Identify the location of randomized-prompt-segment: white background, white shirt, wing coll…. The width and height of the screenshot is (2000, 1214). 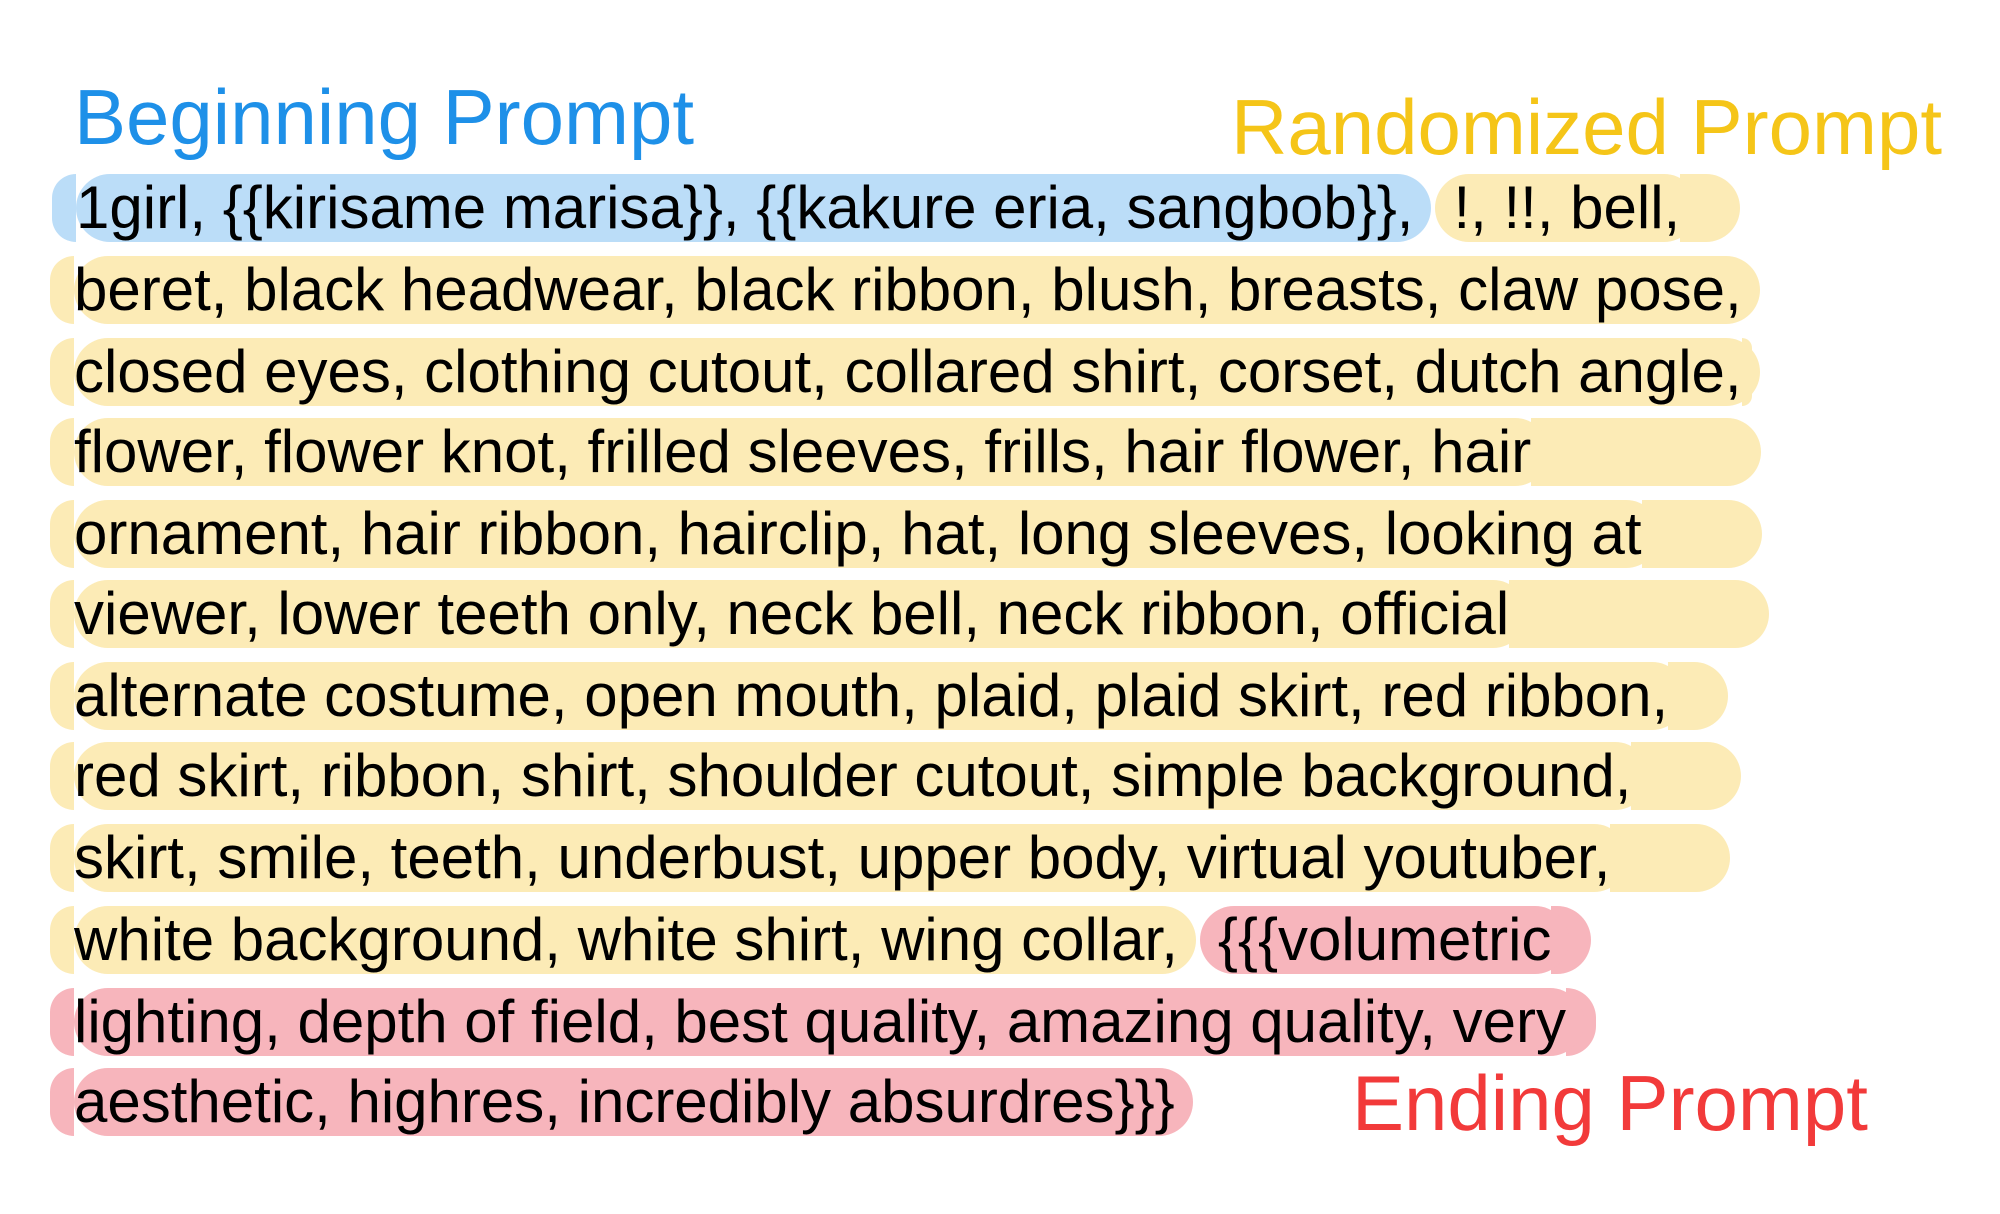
(623, 940).